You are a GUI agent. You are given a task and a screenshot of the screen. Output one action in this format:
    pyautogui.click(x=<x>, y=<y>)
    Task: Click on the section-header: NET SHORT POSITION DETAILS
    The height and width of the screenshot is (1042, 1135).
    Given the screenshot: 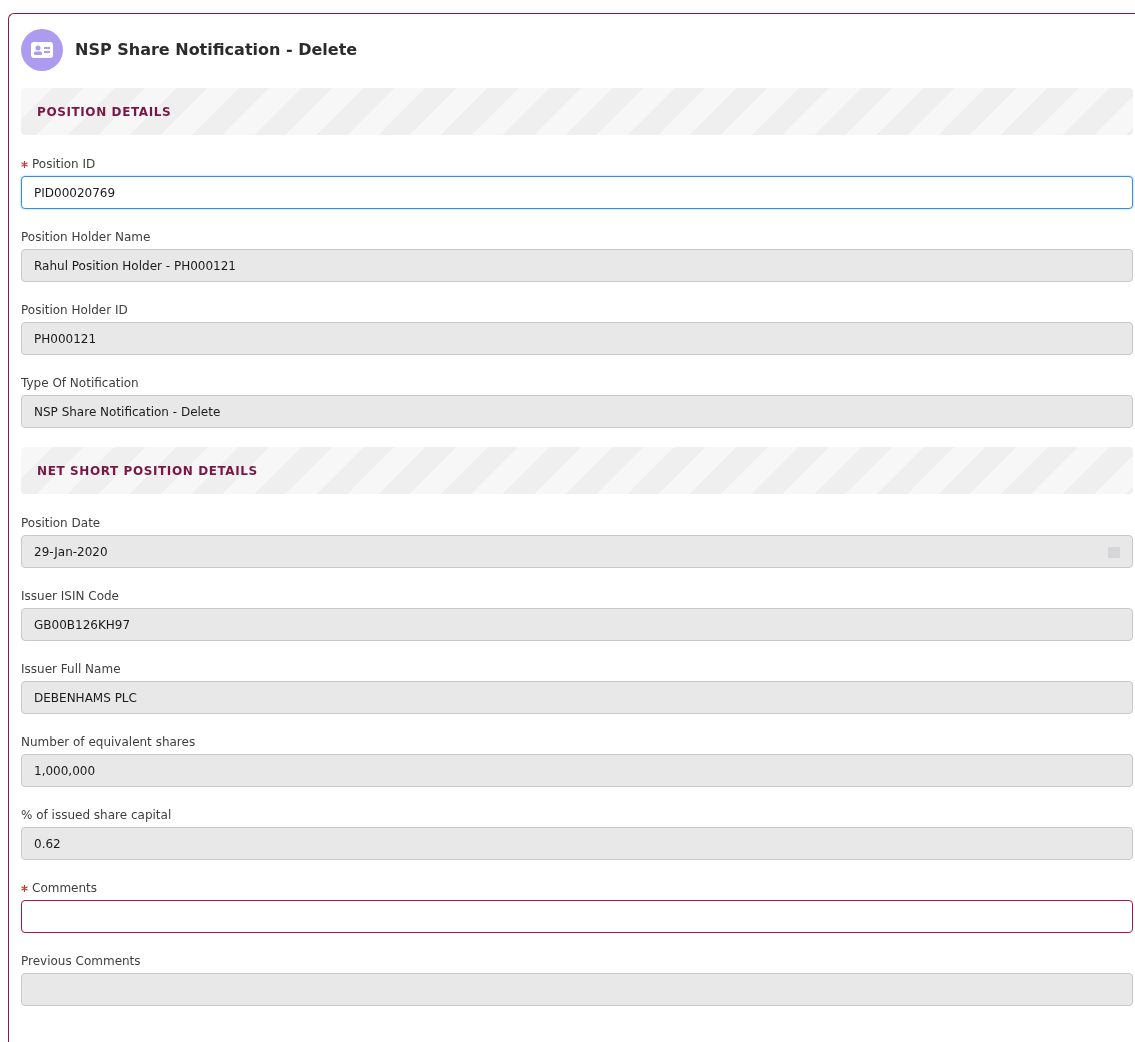 What is the action you would take?
    pyautogui.click(x=577, y=470)
    